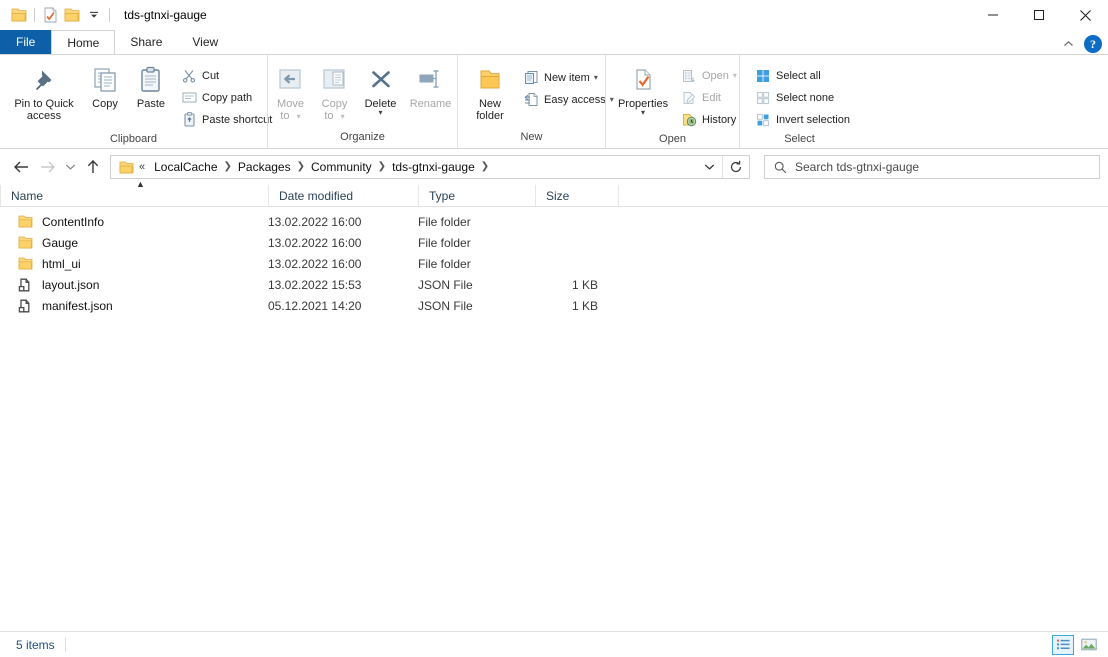  What do you see at coordinates (264, 167) in the screenshot?
I see `breadcrumb-item-packages: Packages` at bounding box center [264, 167].